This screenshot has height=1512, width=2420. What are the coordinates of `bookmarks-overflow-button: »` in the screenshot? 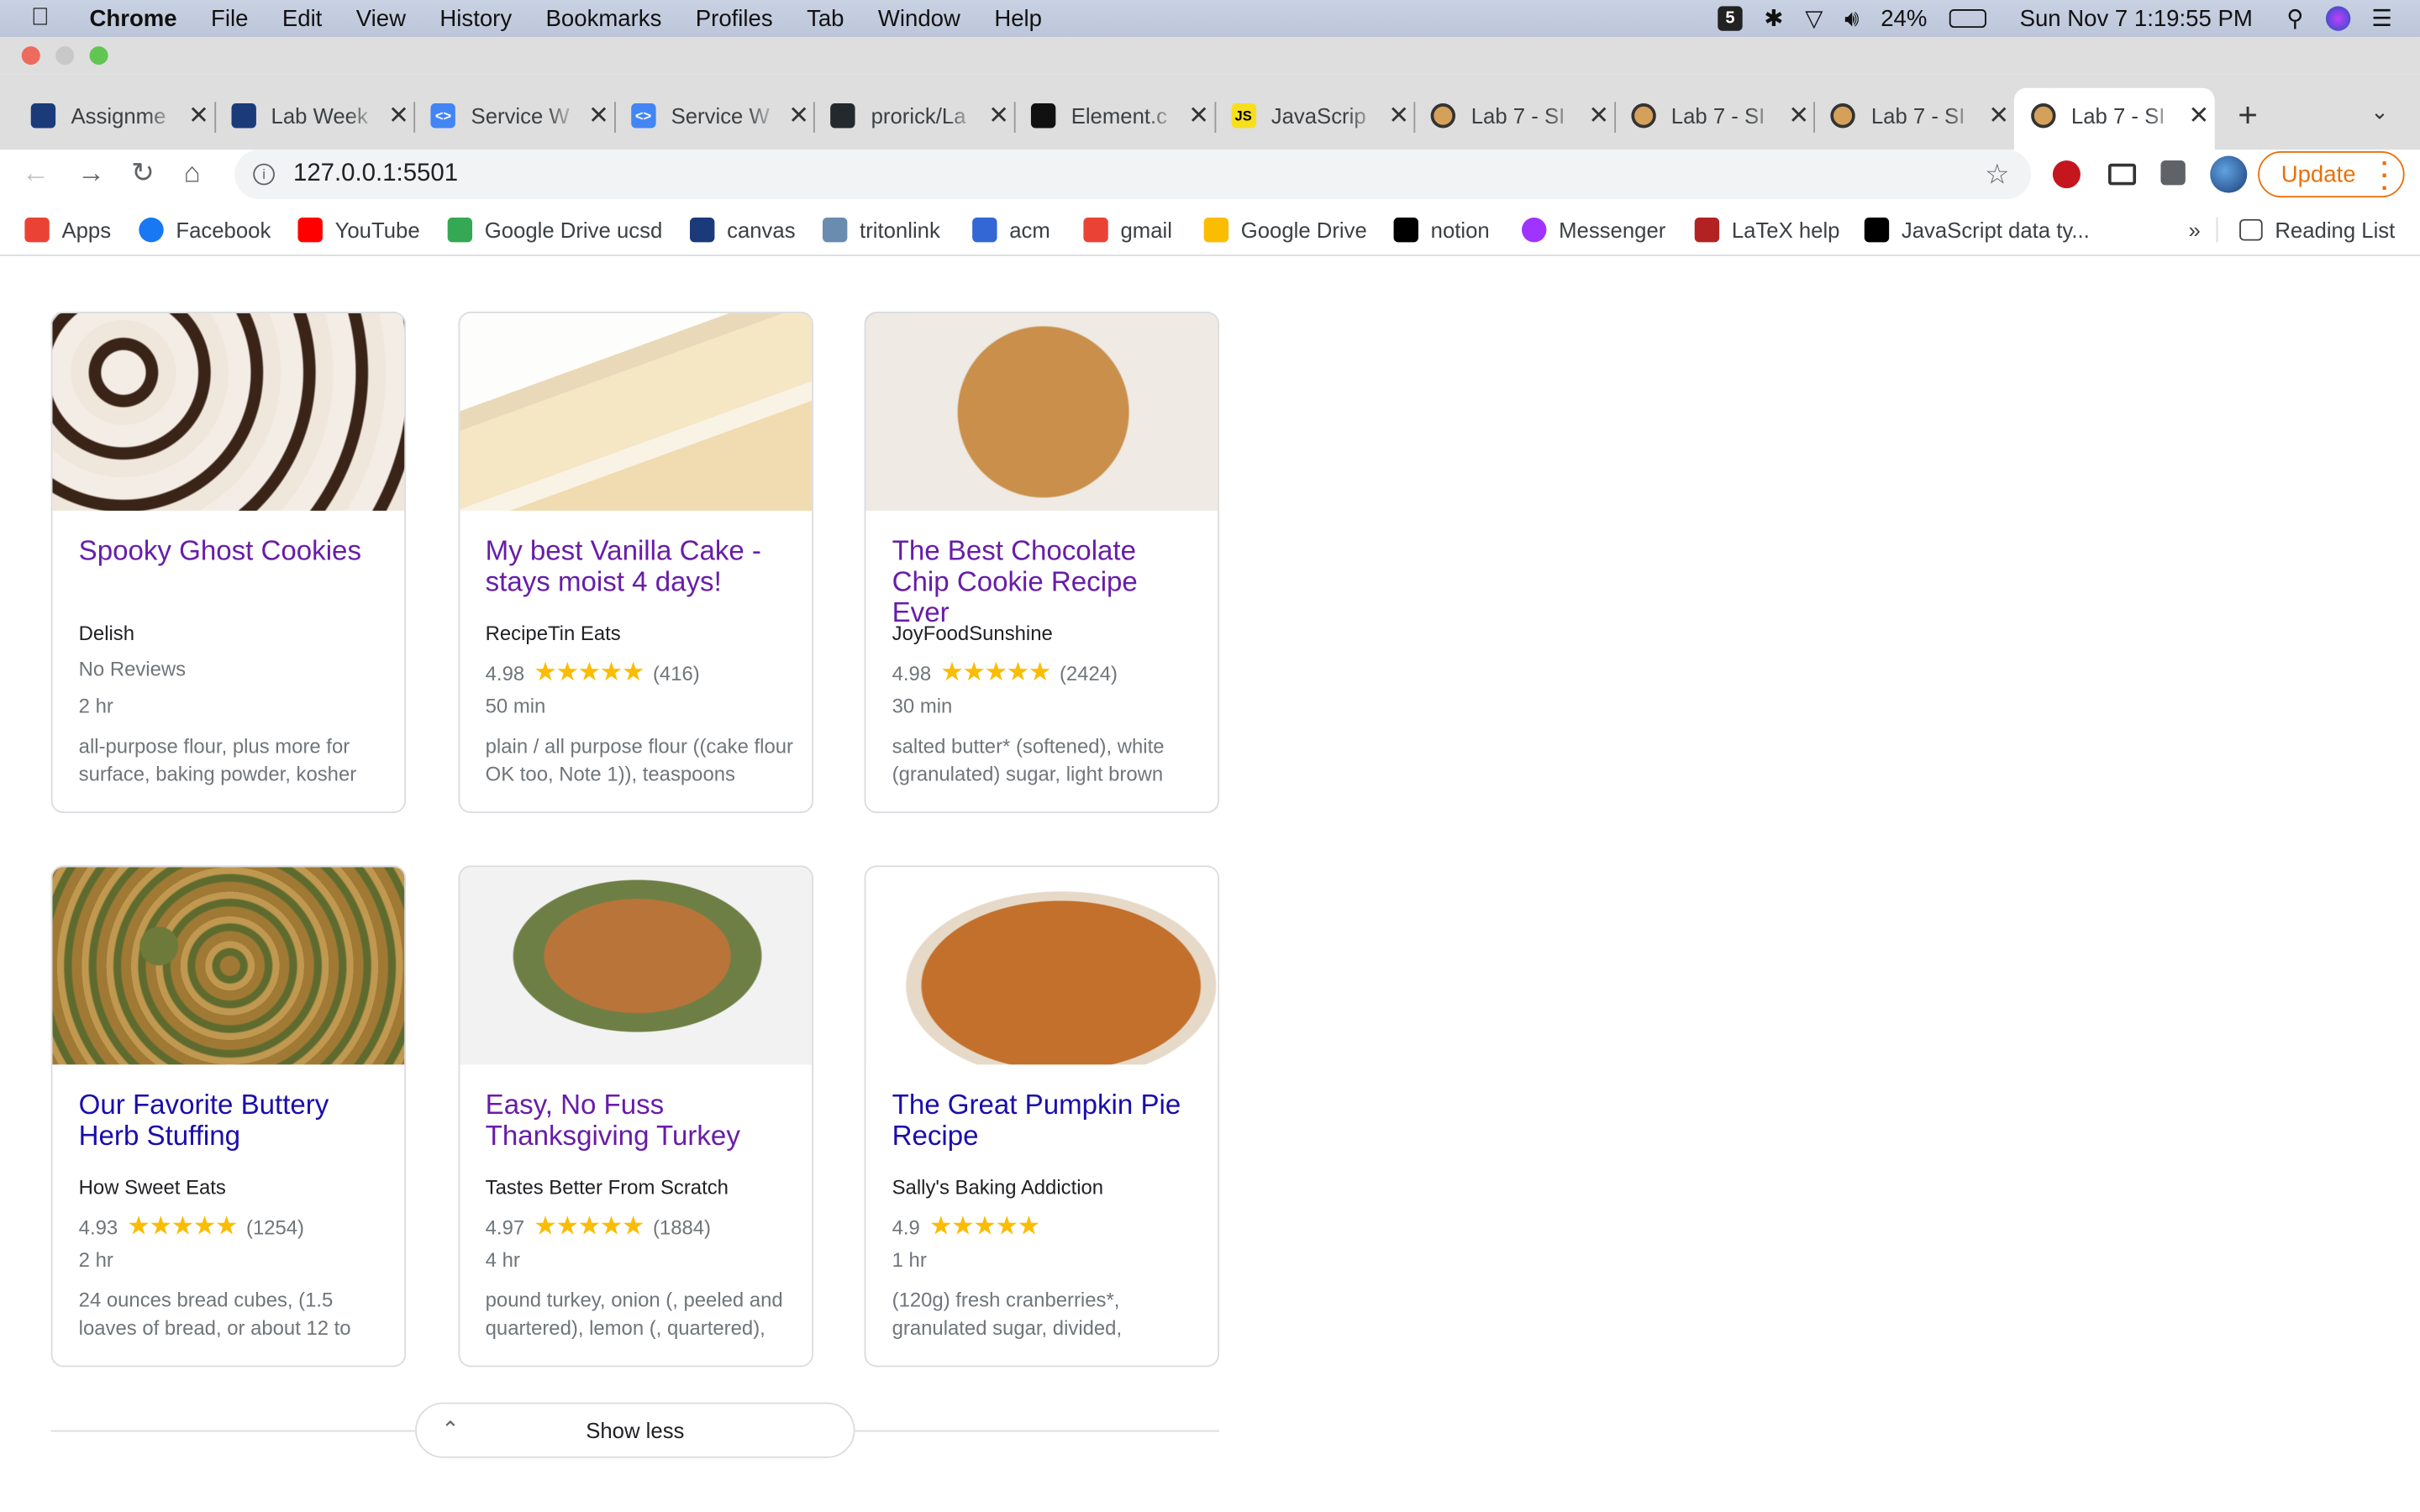 It's located at (2194, 230).